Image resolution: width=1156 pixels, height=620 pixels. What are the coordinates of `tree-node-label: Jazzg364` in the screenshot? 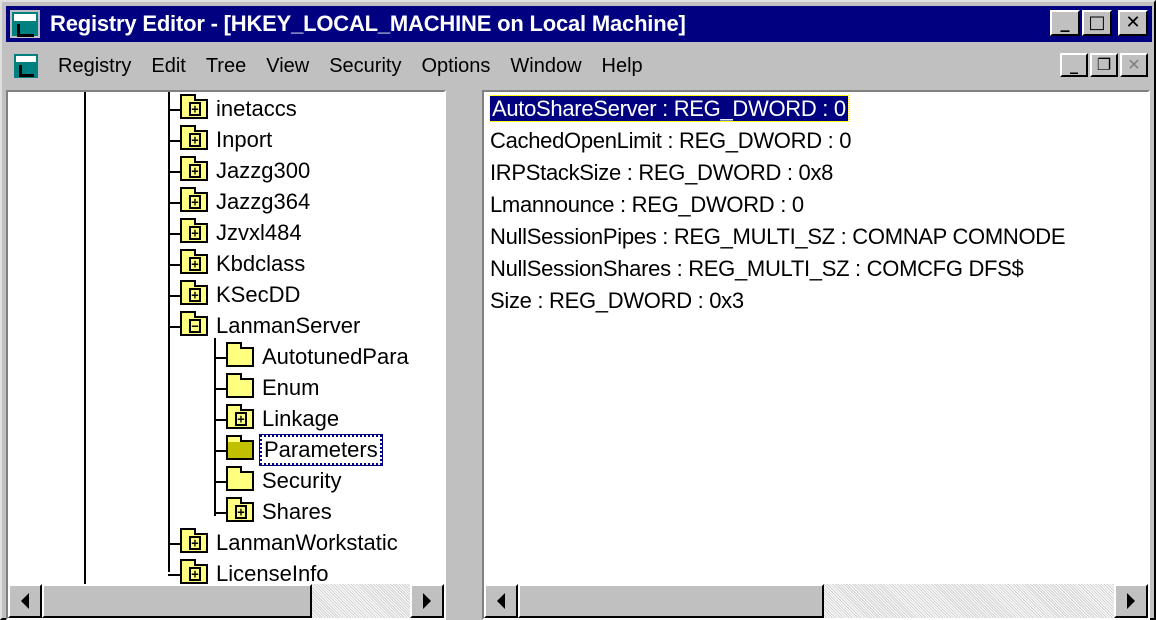 It's located at (263, 201).